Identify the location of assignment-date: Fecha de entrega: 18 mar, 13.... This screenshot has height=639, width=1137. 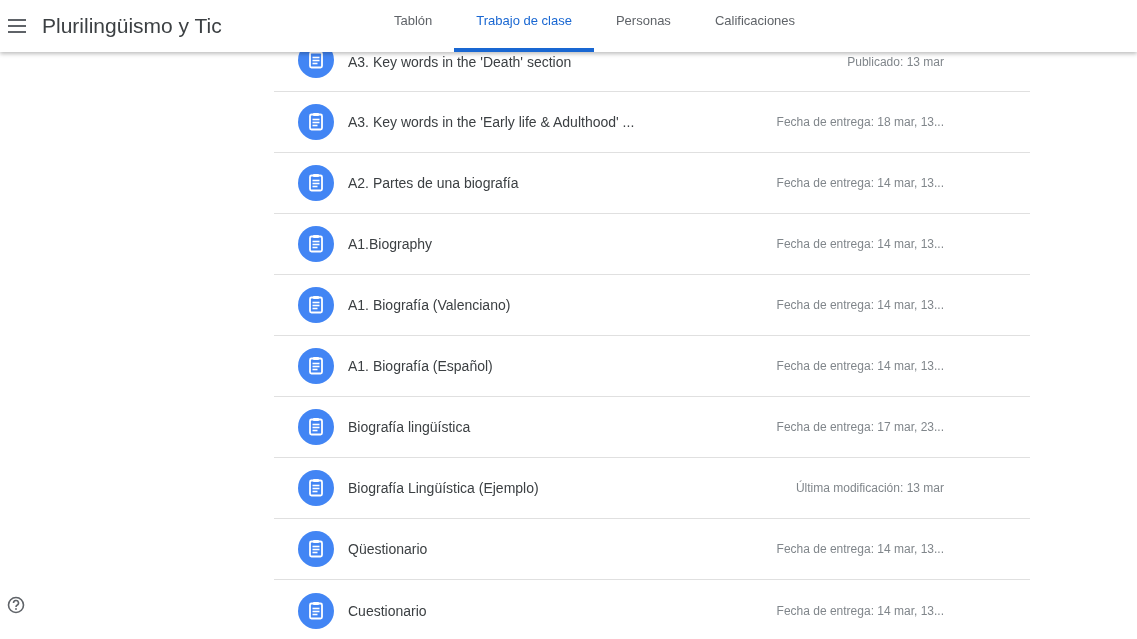
(860, 122).